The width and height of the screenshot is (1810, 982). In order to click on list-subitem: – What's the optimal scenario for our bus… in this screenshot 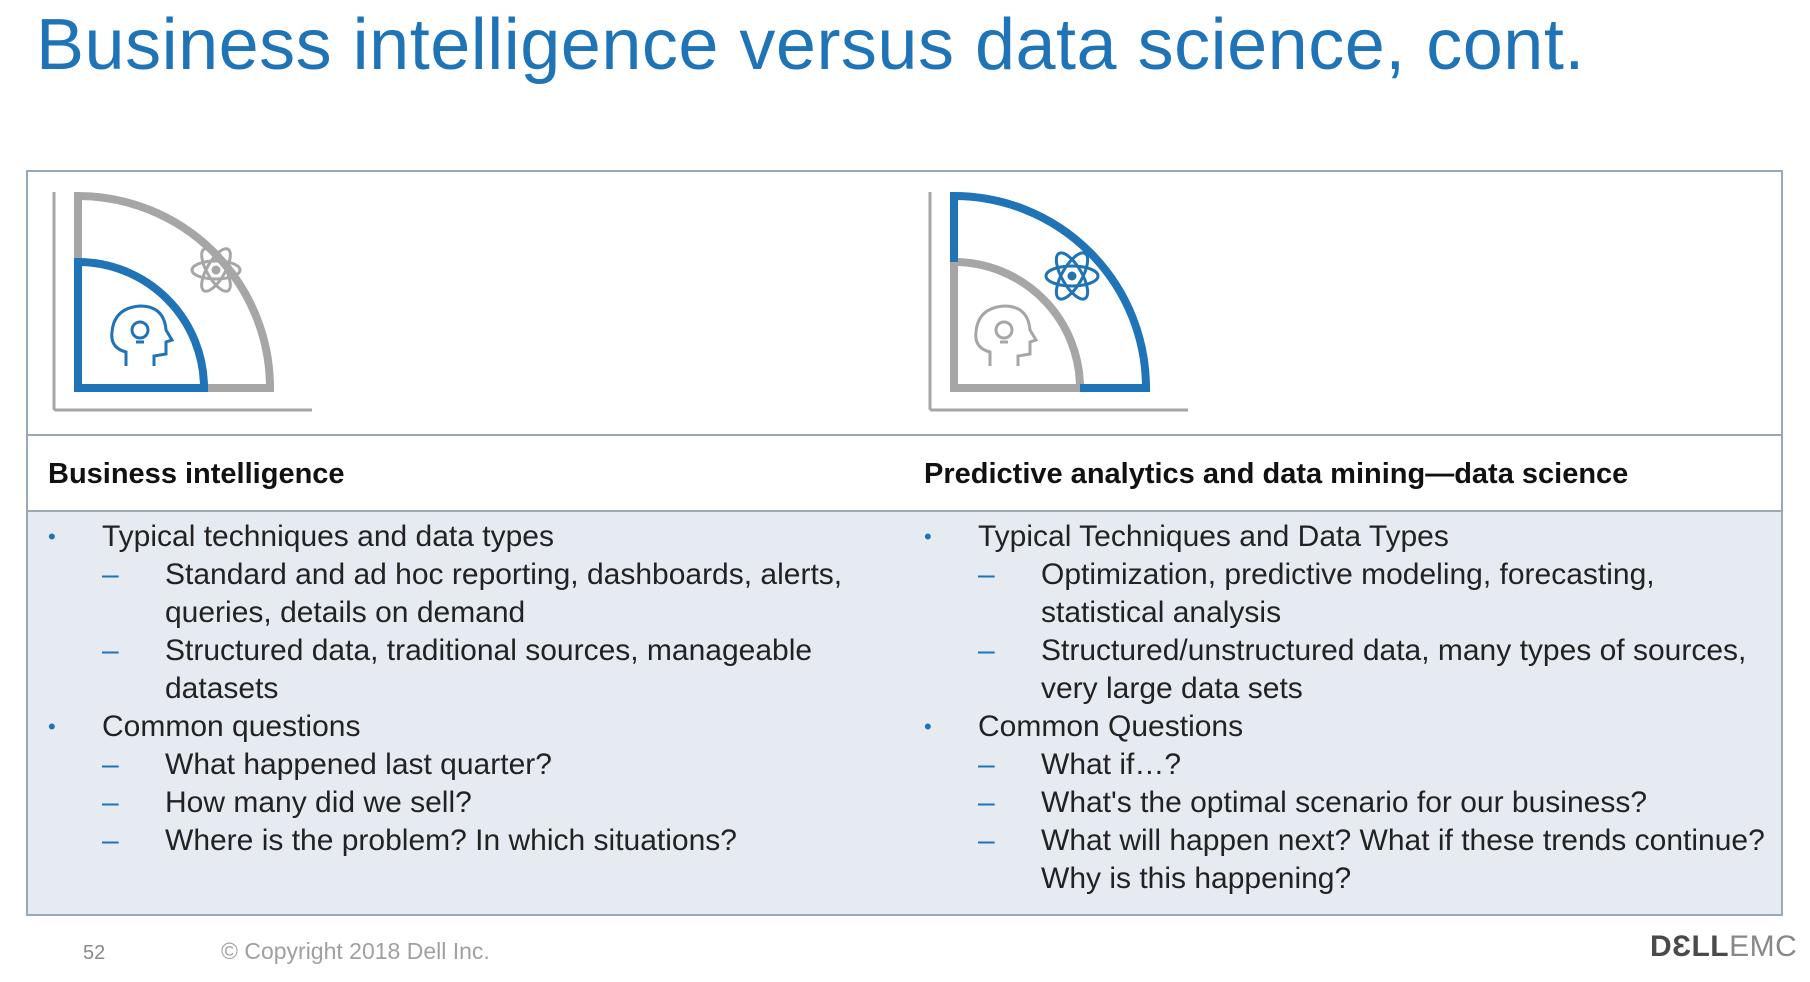, I will do `click(1313, 802)`.